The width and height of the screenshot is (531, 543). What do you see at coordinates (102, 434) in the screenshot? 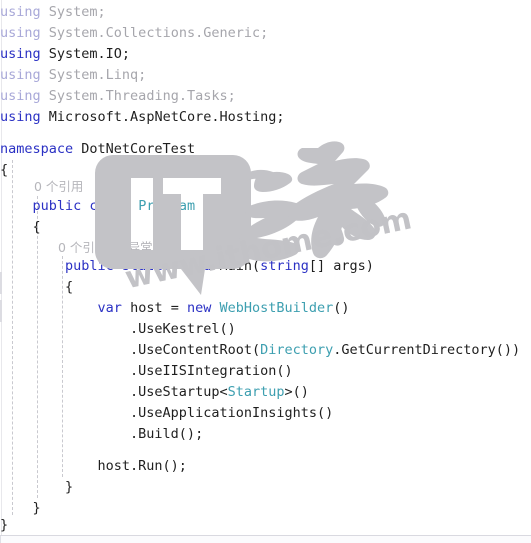
I see `code-token: .Build();` at bounding box center [102, 434].